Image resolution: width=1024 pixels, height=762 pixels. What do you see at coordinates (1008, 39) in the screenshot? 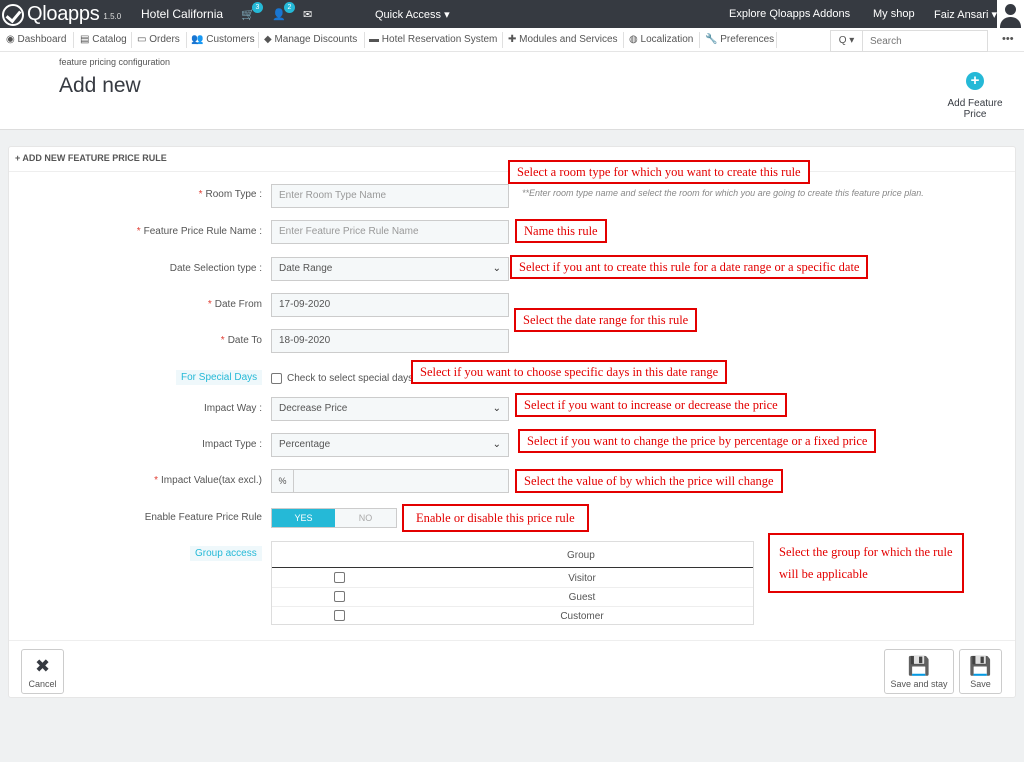
I see `more-icon: •••` at bounding box center [1008, 39].